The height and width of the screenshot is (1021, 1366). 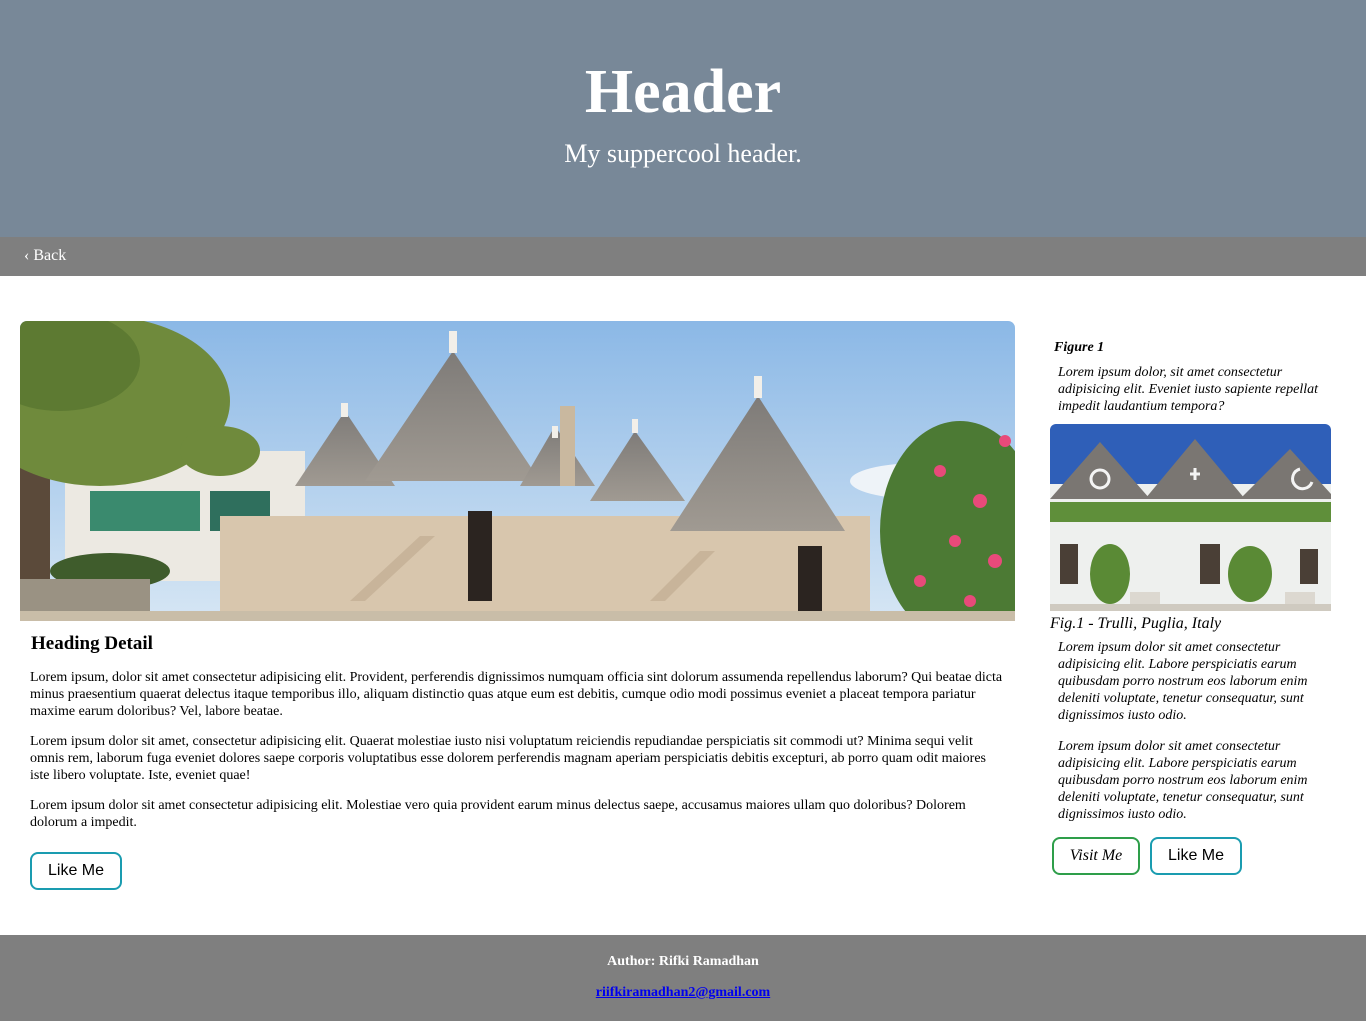 I want to click on aside-button-row: Visit Me Like Me, so click(x=1193, y=856).